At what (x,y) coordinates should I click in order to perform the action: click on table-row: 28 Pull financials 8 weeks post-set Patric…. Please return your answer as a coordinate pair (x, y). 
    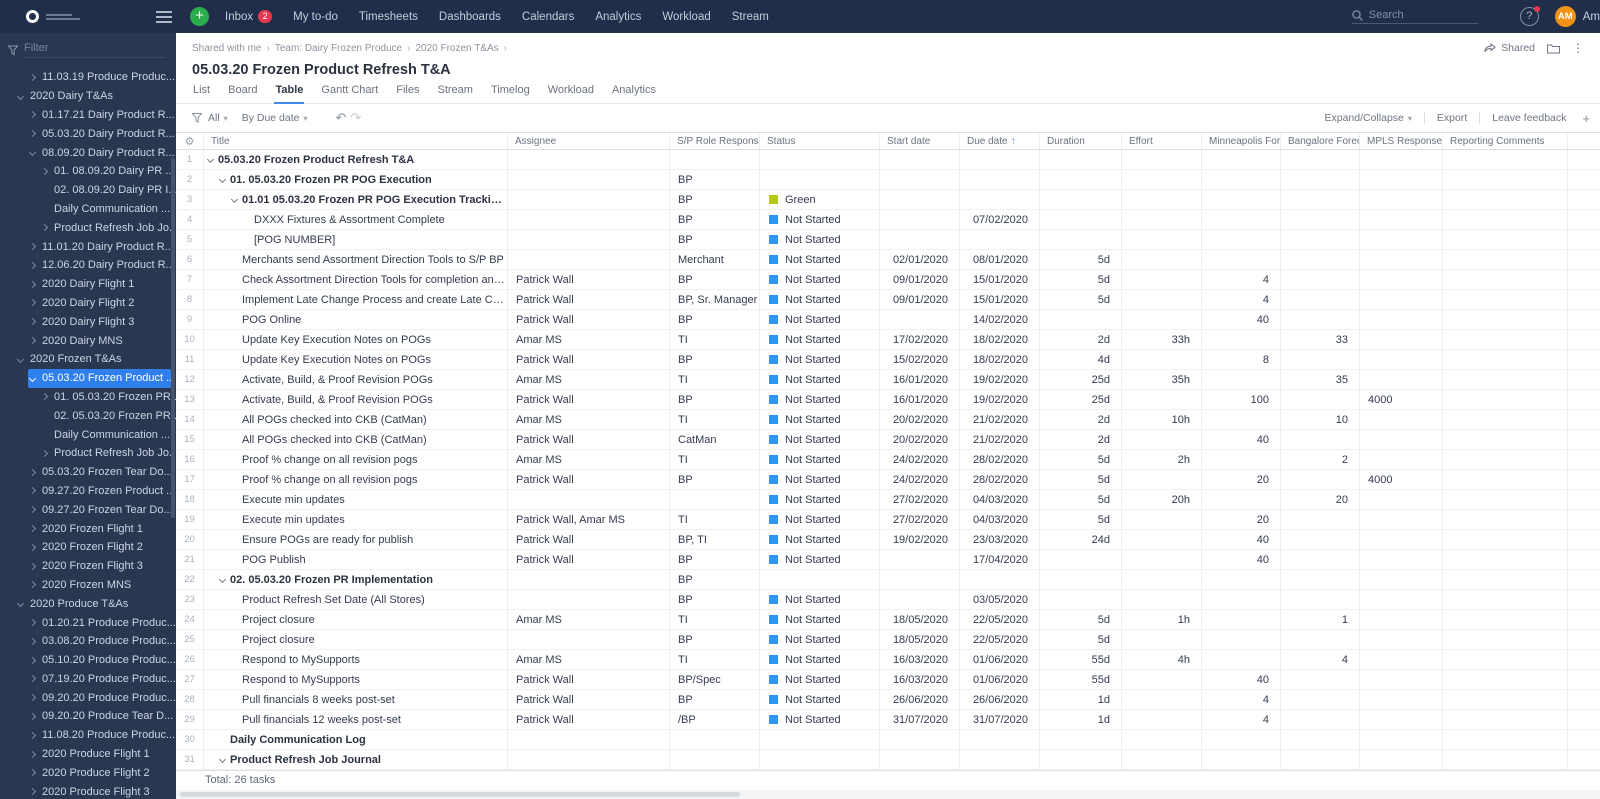
    Looking at the image, I should click on (888, 700).